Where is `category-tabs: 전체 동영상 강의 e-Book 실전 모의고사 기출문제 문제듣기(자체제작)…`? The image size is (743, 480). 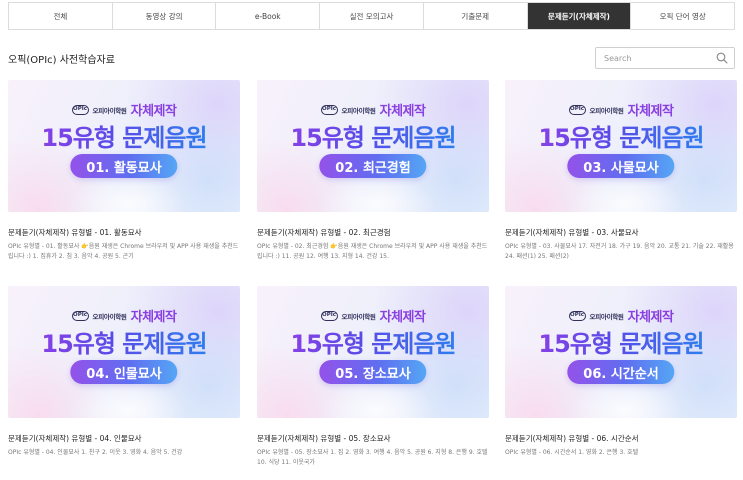 category-tabs: 전체 동영상 강의 e-Book 실전 모의고사 기출문제 문제듣기(자체제작)… is located at coordinates (371, 16).